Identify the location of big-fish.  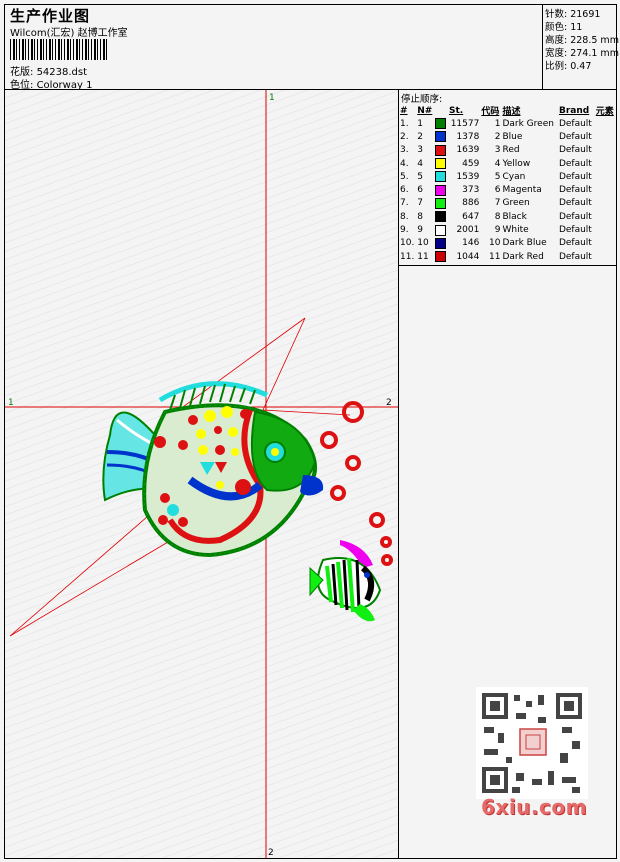
(233, 480).